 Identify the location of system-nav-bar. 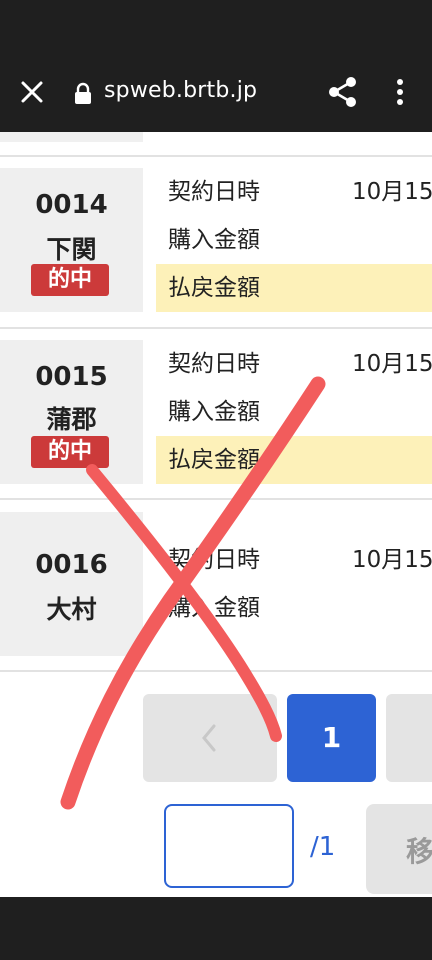
(216, 928).